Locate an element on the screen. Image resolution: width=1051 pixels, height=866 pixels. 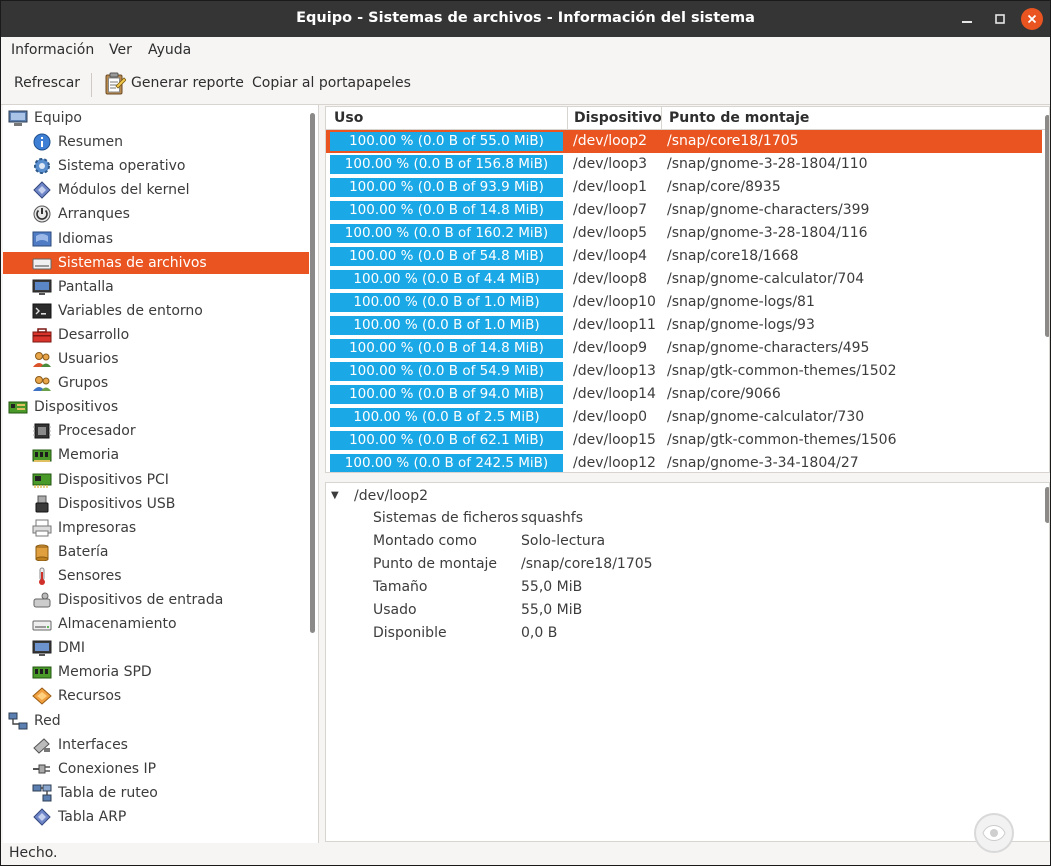
sidebar-item: Tabla de ruteo is located at coordinates (156, 793).